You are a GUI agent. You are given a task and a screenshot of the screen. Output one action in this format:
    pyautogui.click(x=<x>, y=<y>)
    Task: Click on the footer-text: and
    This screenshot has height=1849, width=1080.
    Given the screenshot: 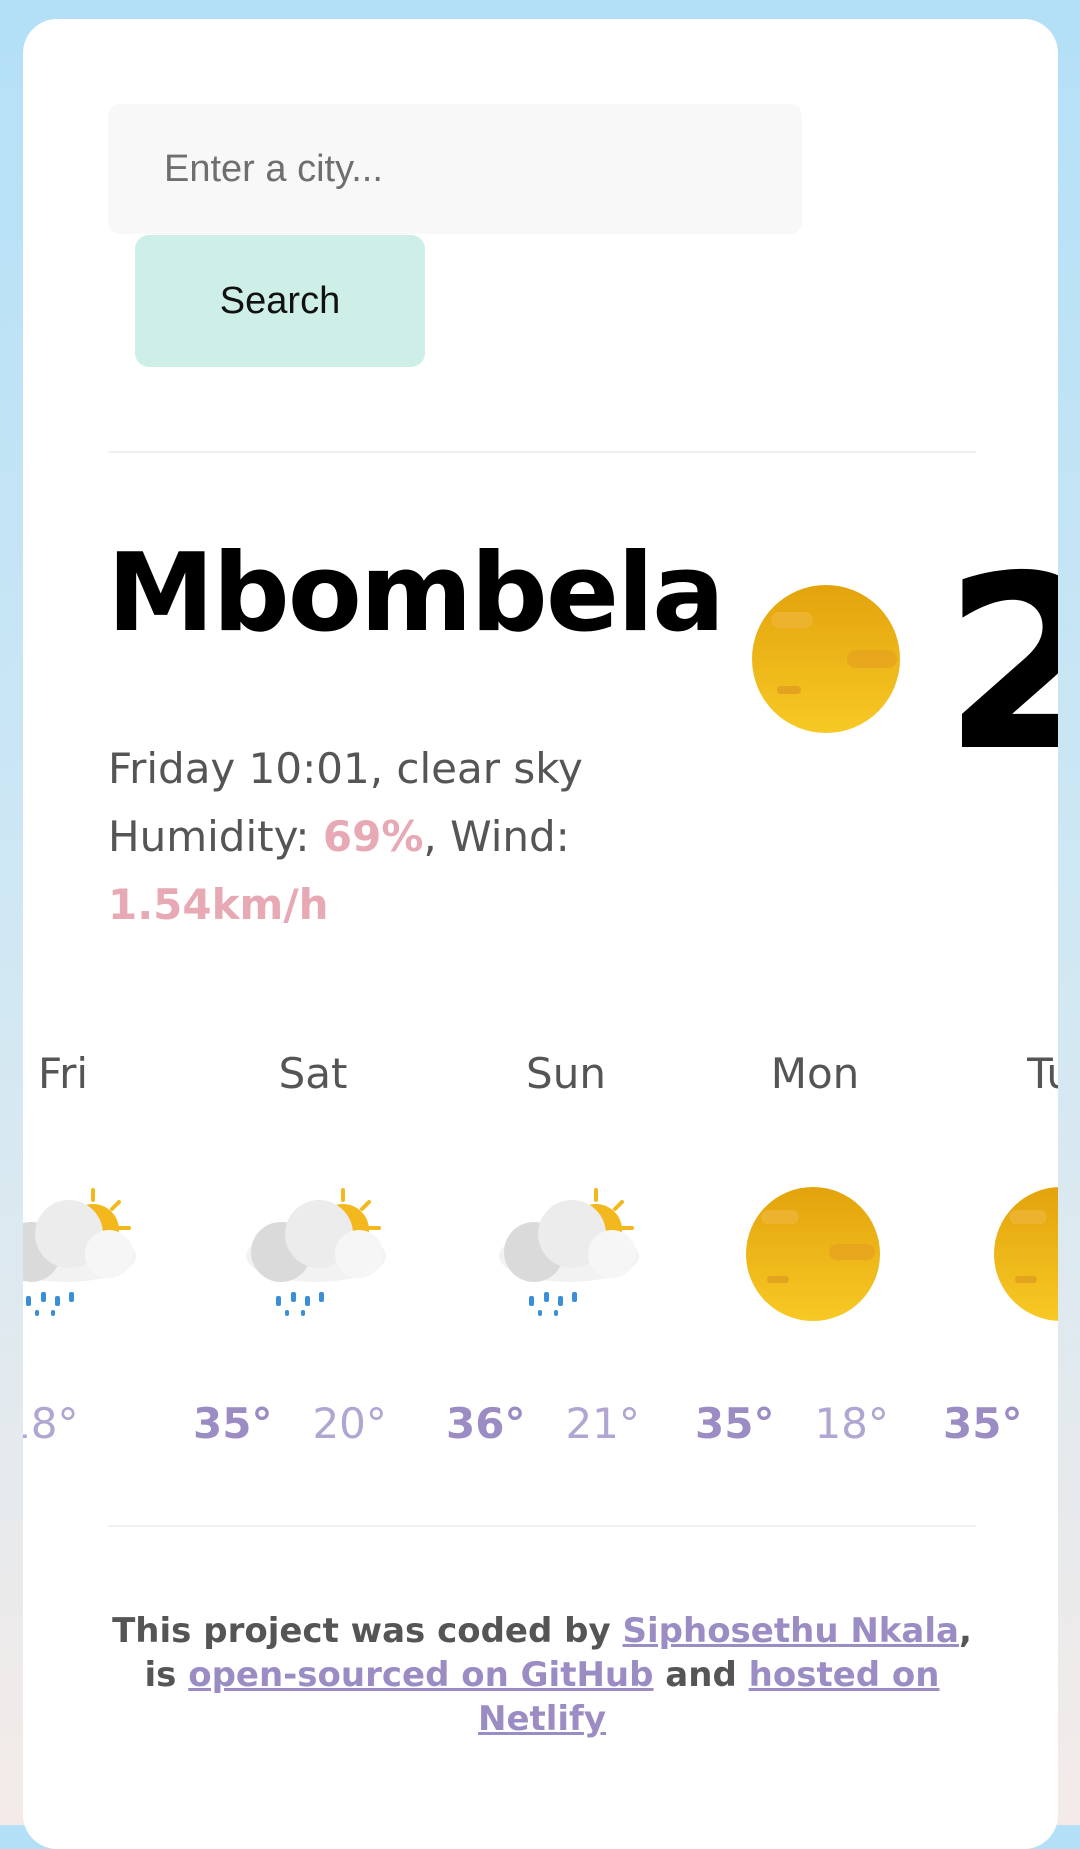 What is the action you would take?
    pyautogui.click(x=701, y=1675)
    